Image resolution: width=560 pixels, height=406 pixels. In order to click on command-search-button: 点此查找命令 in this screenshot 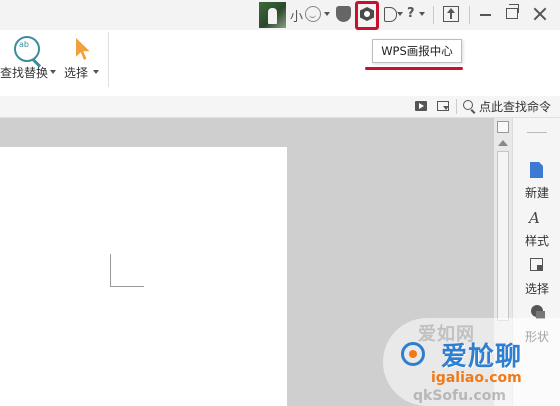, I will do `click(515, 106)`.